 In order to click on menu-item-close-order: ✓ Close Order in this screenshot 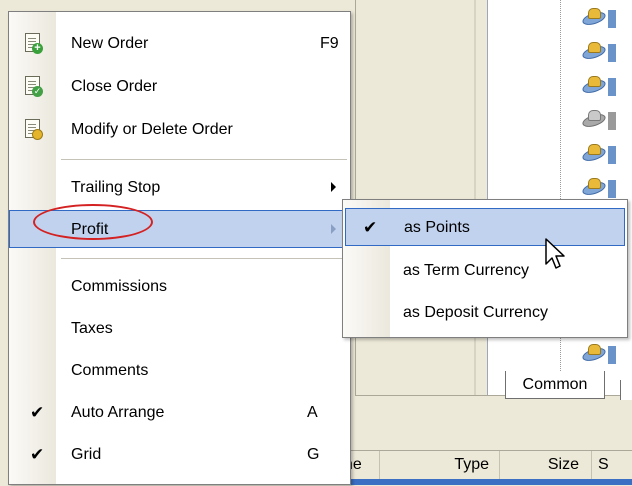, I will do `click(179, 87)`.